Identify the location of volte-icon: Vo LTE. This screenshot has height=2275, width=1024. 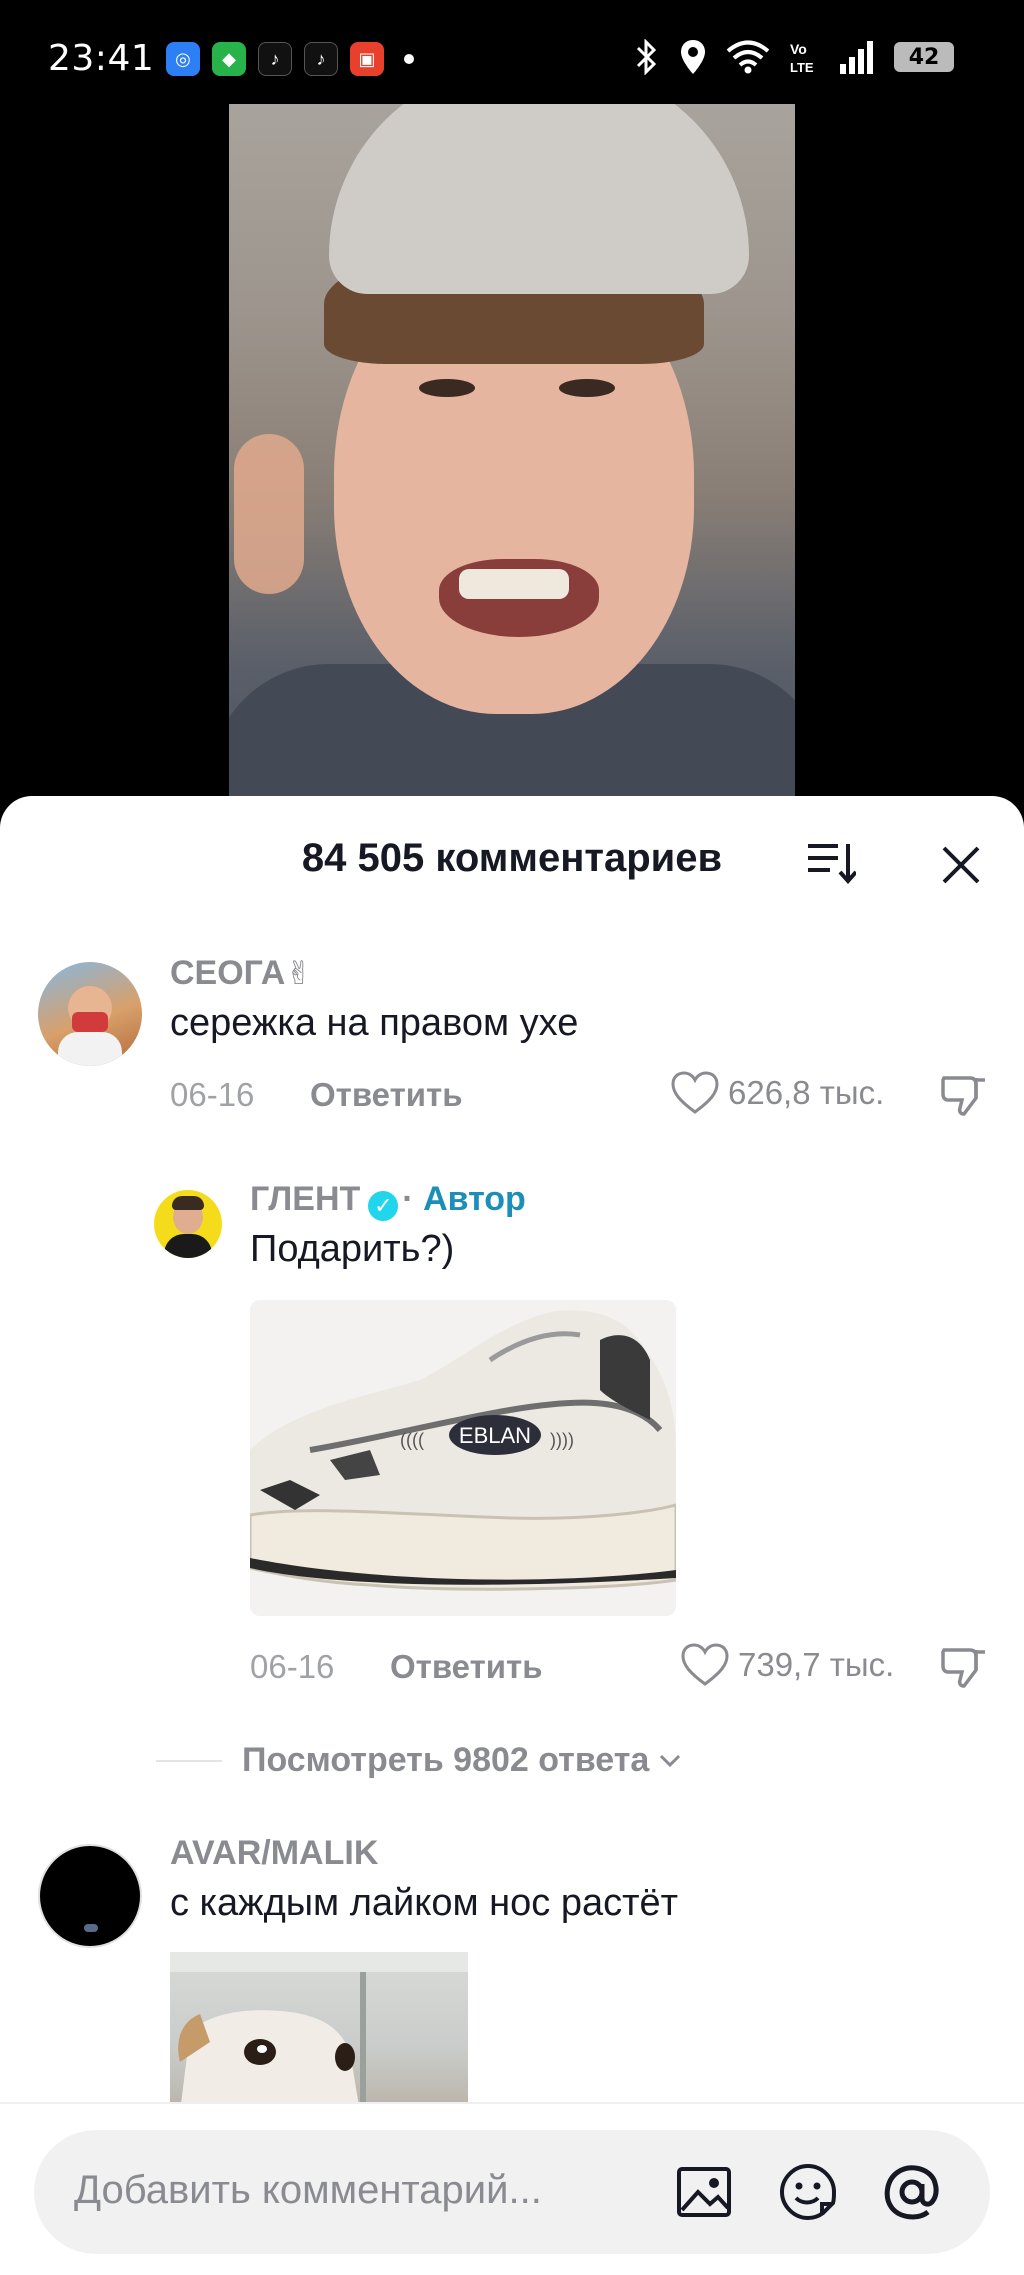
(802, 58).